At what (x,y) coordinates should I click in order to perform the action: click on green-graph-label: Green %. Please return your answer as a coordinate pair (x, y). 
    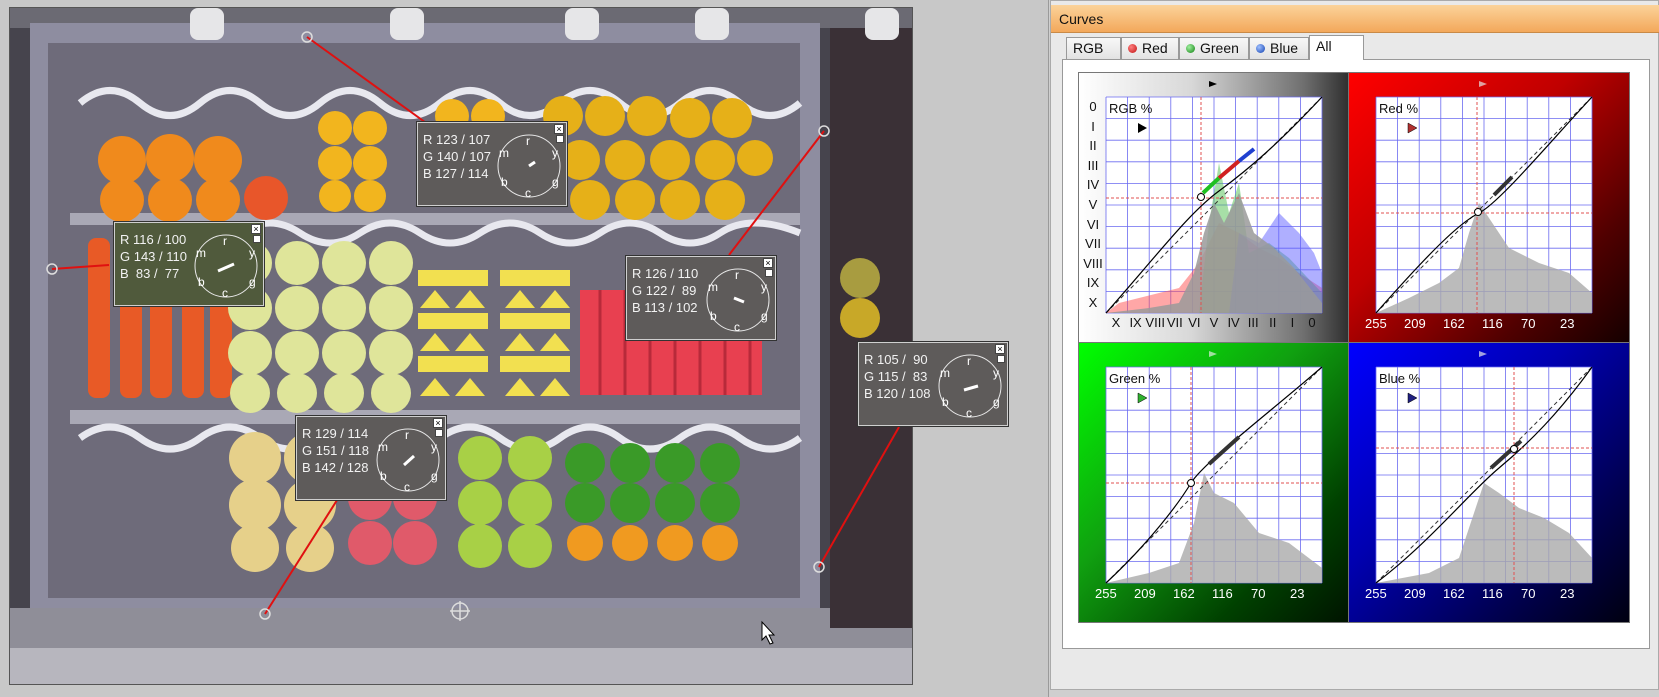
    Looking at the image, I should click on (1135, 378).